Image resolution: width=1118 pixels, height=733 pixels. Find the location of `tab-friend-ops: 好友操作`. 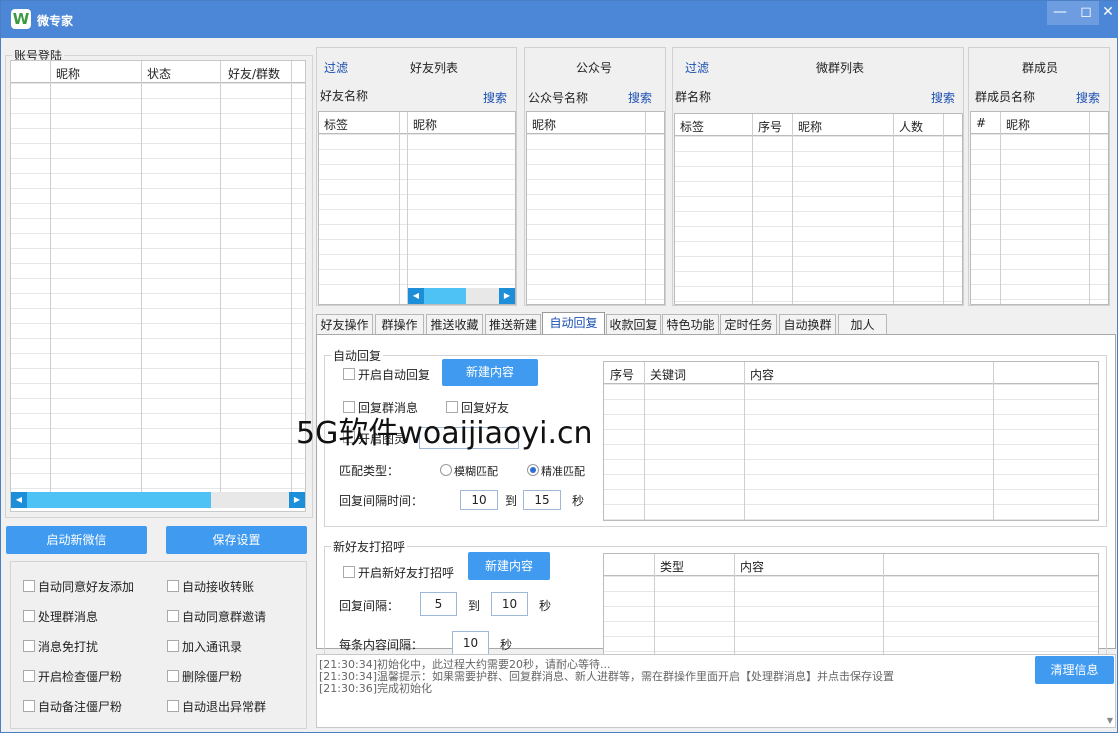

tab-friend-ops: 好友操作 is located at coordinates (344, 324).